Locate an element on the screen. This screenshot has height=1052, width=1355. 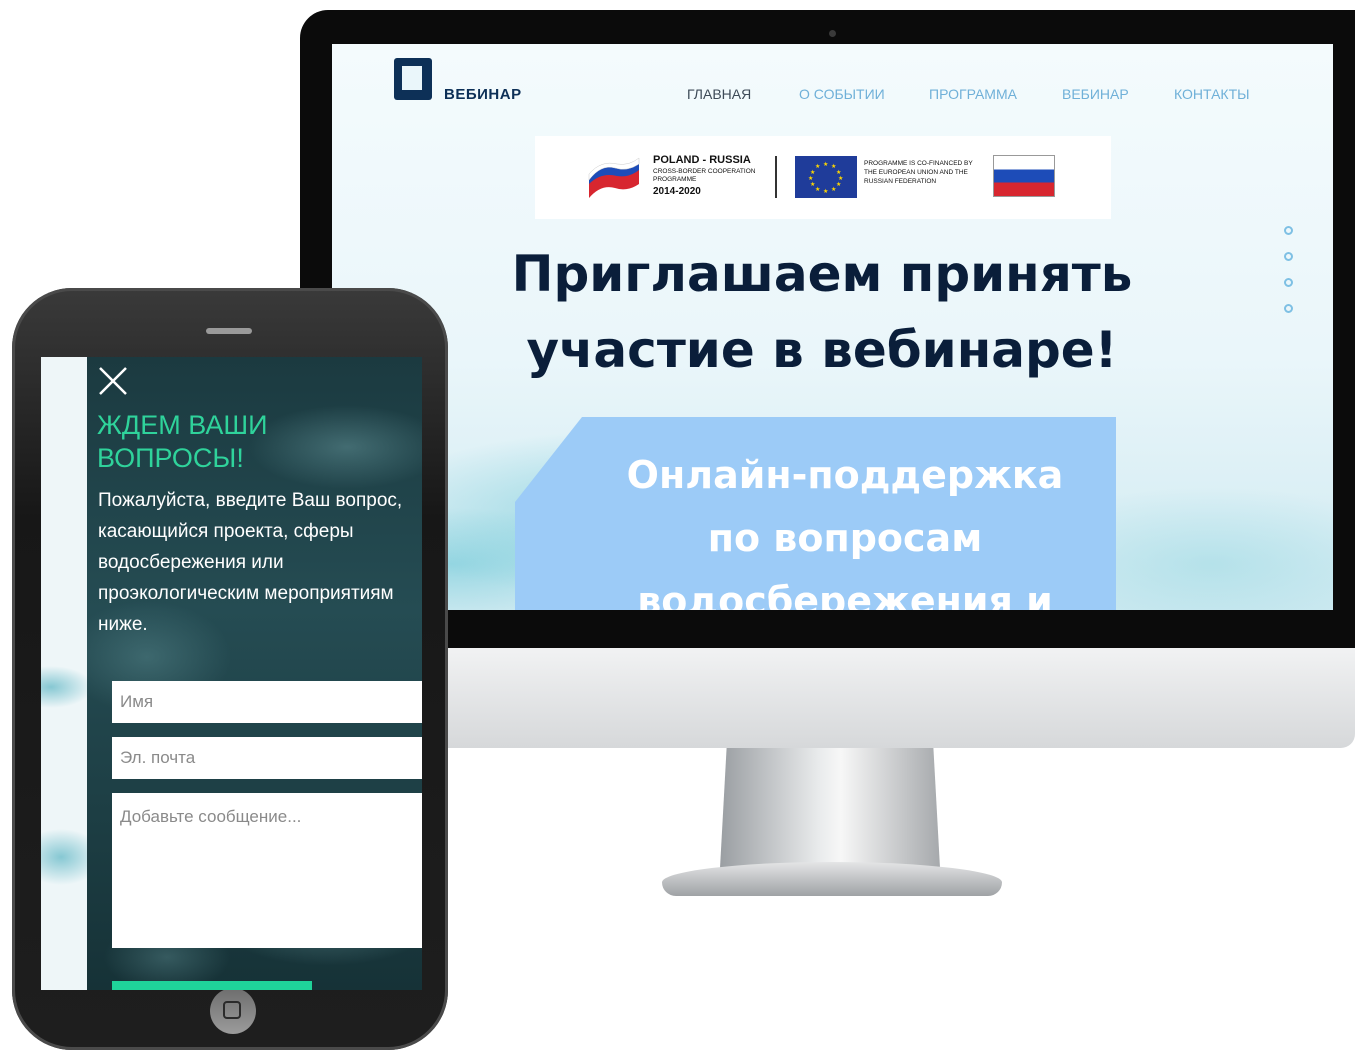
support-line-1: Онлайн-поддержка is located at coordinates (845, 475).